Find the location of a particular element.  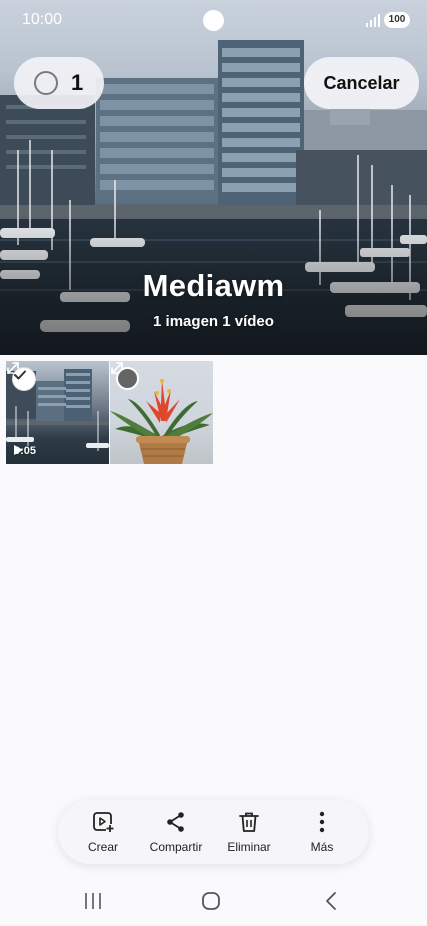

trash-icon is located at coordinates (249, 822).